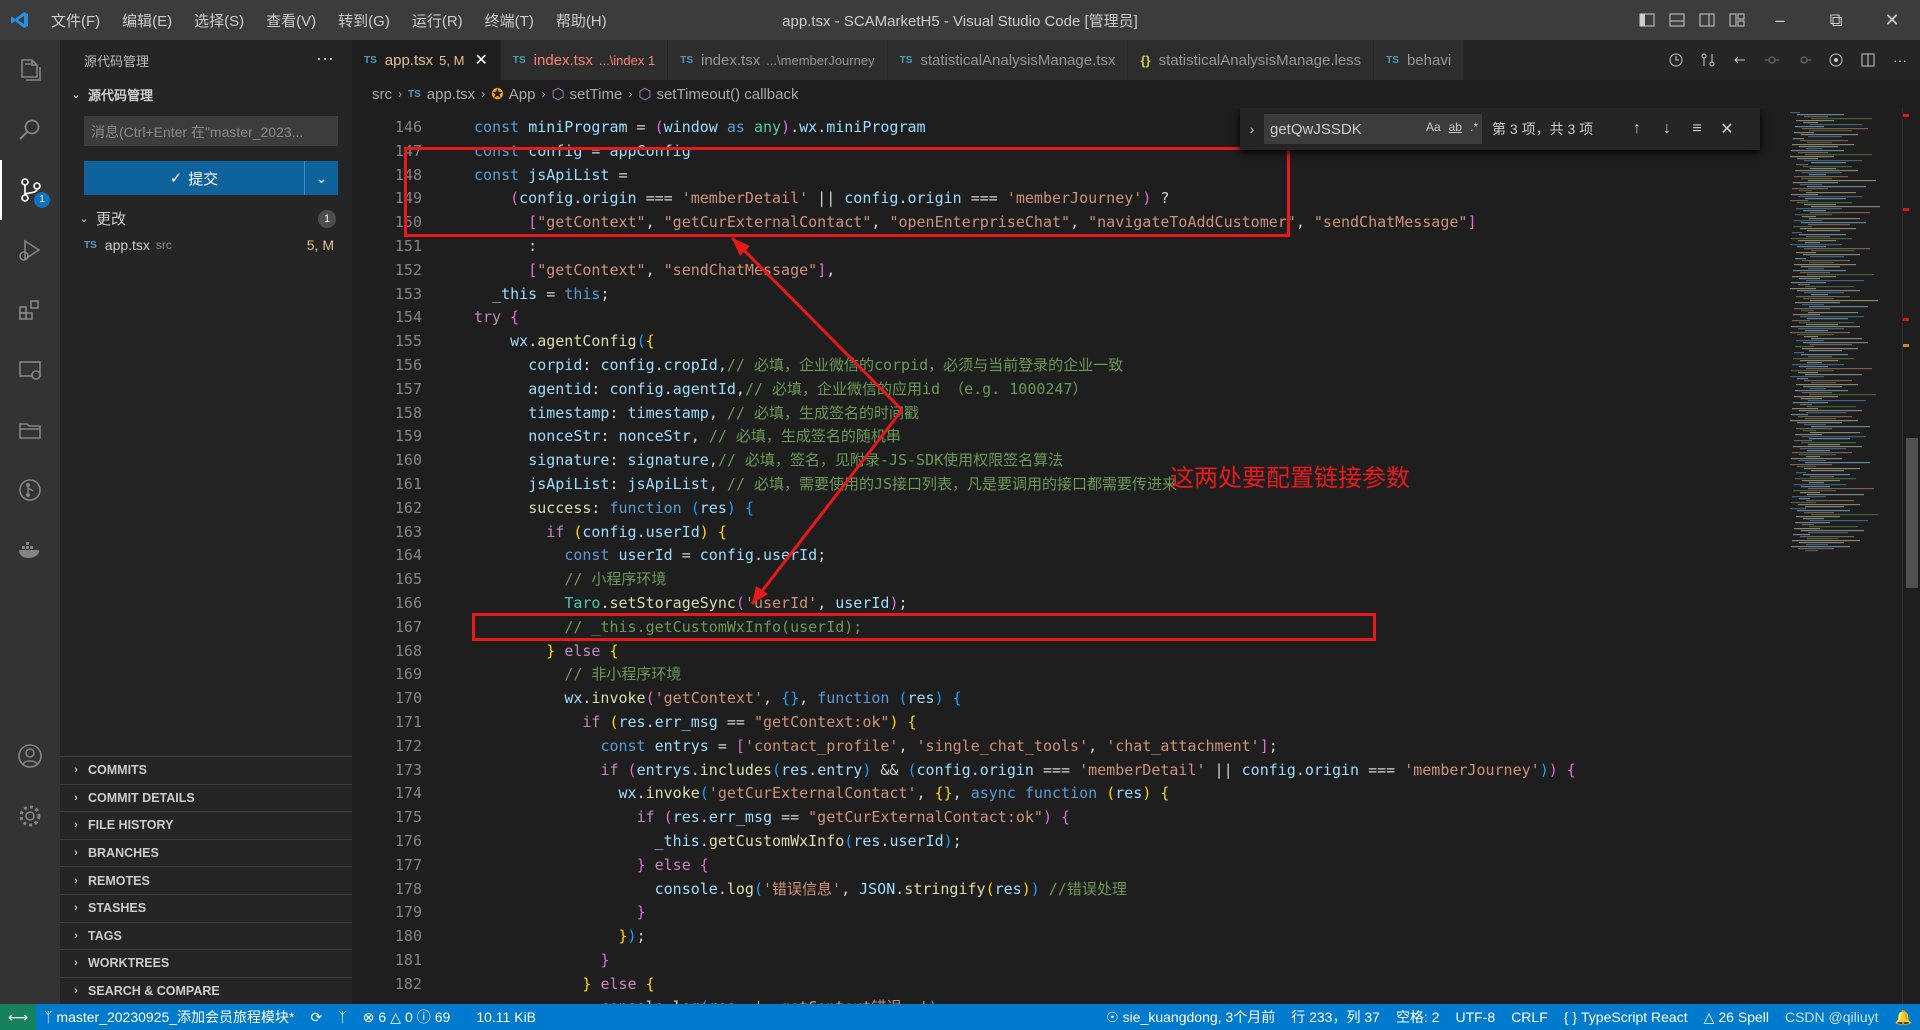  Describe the element at coordinates (1529, 1017) in the screenshot. I see `end-of-line: CRLF` at that location.